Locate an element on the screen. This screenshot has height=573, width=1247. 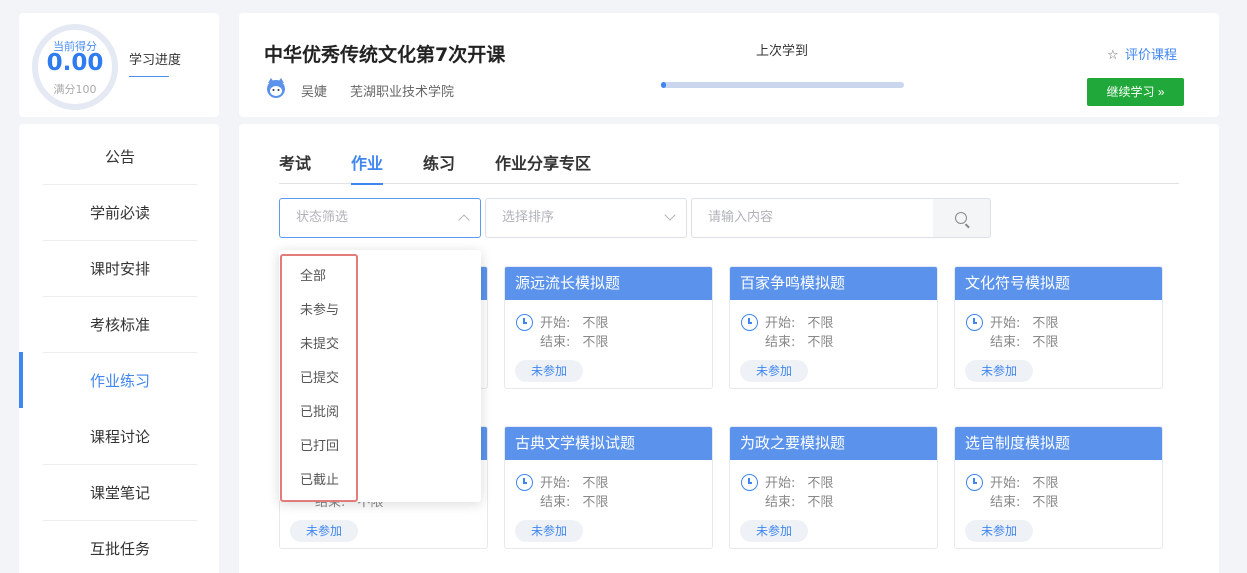
tab-practice: 练习 is located at coordinates (439, 168).